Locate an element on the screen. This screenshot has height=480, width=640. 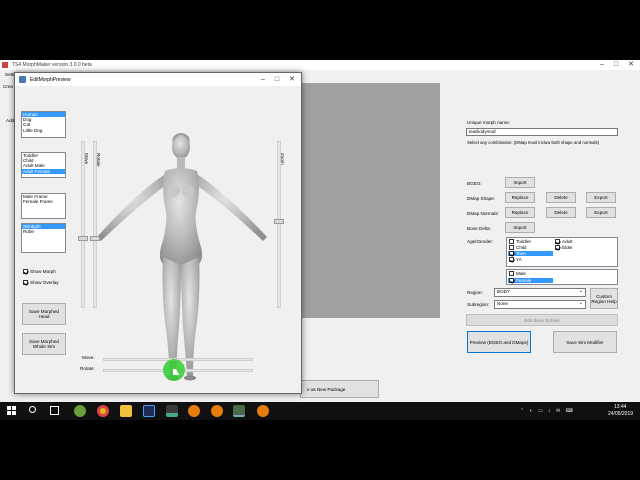
dmap-shape-delete-button: Delete is located at coordinates (561, 197).